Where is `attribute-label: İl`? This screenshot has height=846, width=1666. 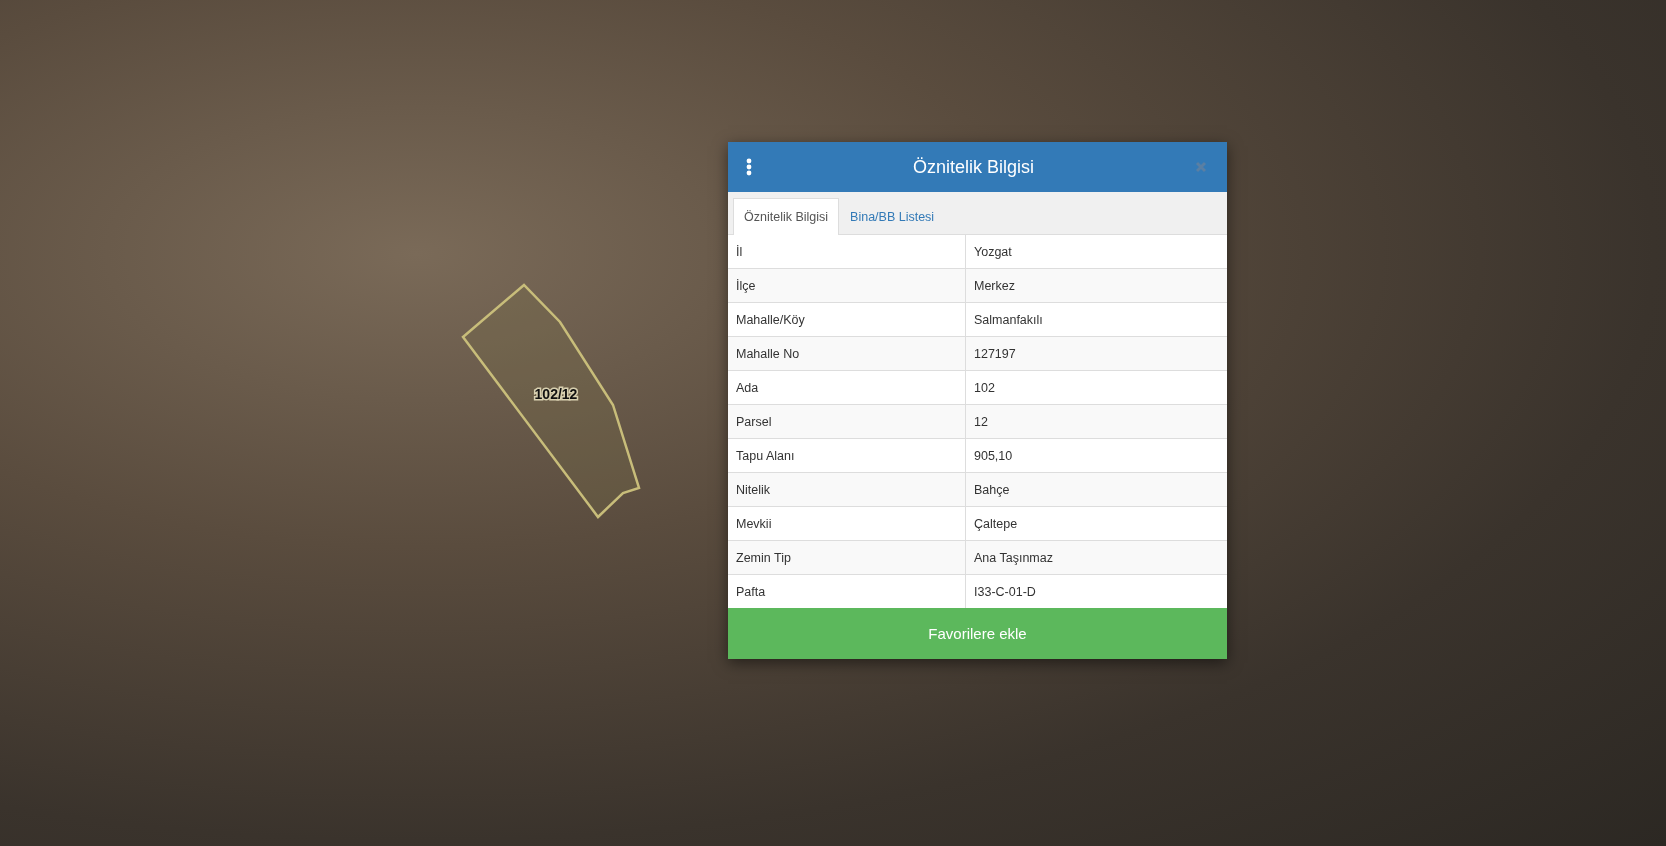
attribute-label: İl is located at coordinates (739, 252).